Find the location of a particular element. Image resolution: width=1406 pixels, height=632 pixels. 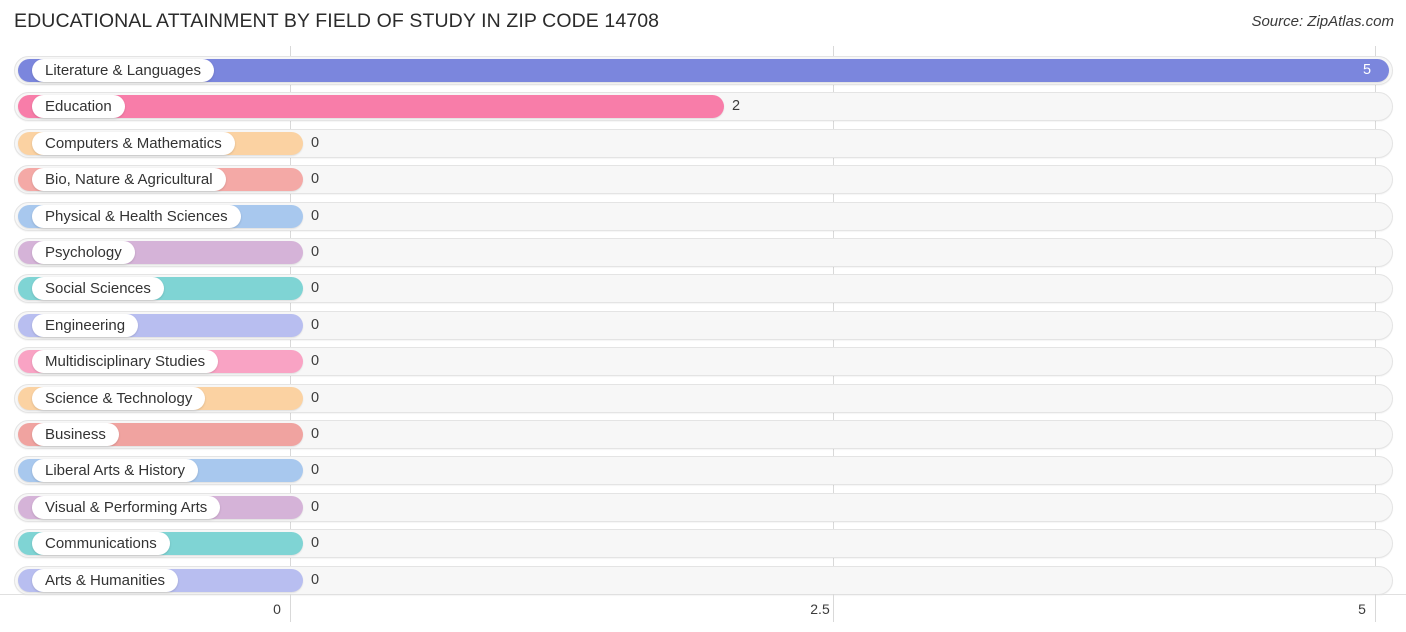

category-label: Physical & Health Sciences is located at coordinates (136, 216).